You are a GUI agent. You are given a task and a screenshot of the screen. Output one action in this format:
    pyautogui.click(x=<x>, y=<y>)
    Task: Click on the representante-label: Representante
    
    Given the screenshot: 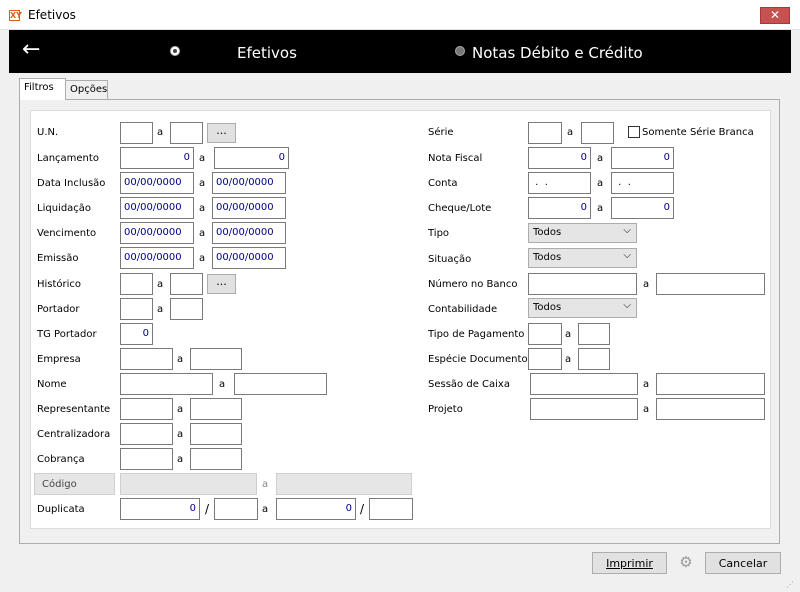 What is the action you would take?
    pyautogui.click(x=74, y=409)
    